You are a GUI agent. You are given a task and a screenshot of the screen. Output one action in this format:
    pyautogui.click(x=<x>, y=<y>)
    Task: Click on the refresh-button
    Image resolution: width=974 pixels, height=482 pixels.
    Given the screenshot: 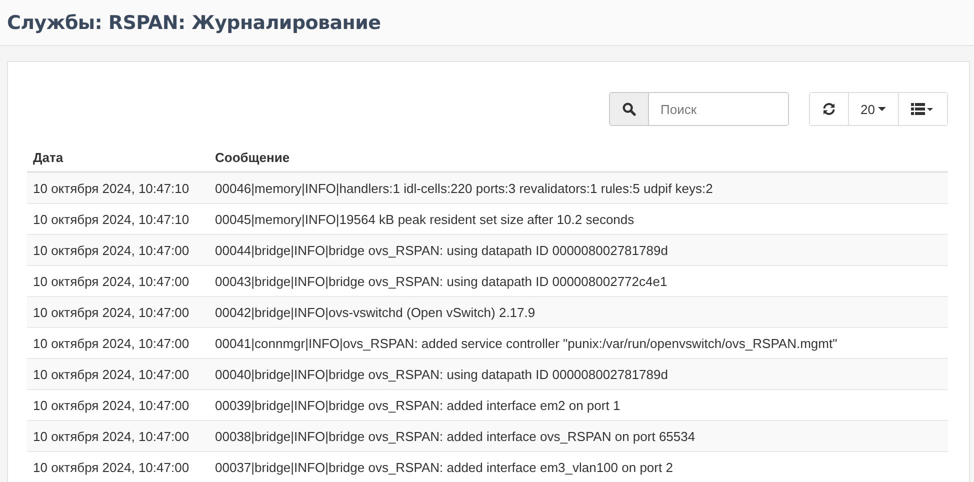 What is the action you would take?
    pyautogui.click(x=829, y=109)
    